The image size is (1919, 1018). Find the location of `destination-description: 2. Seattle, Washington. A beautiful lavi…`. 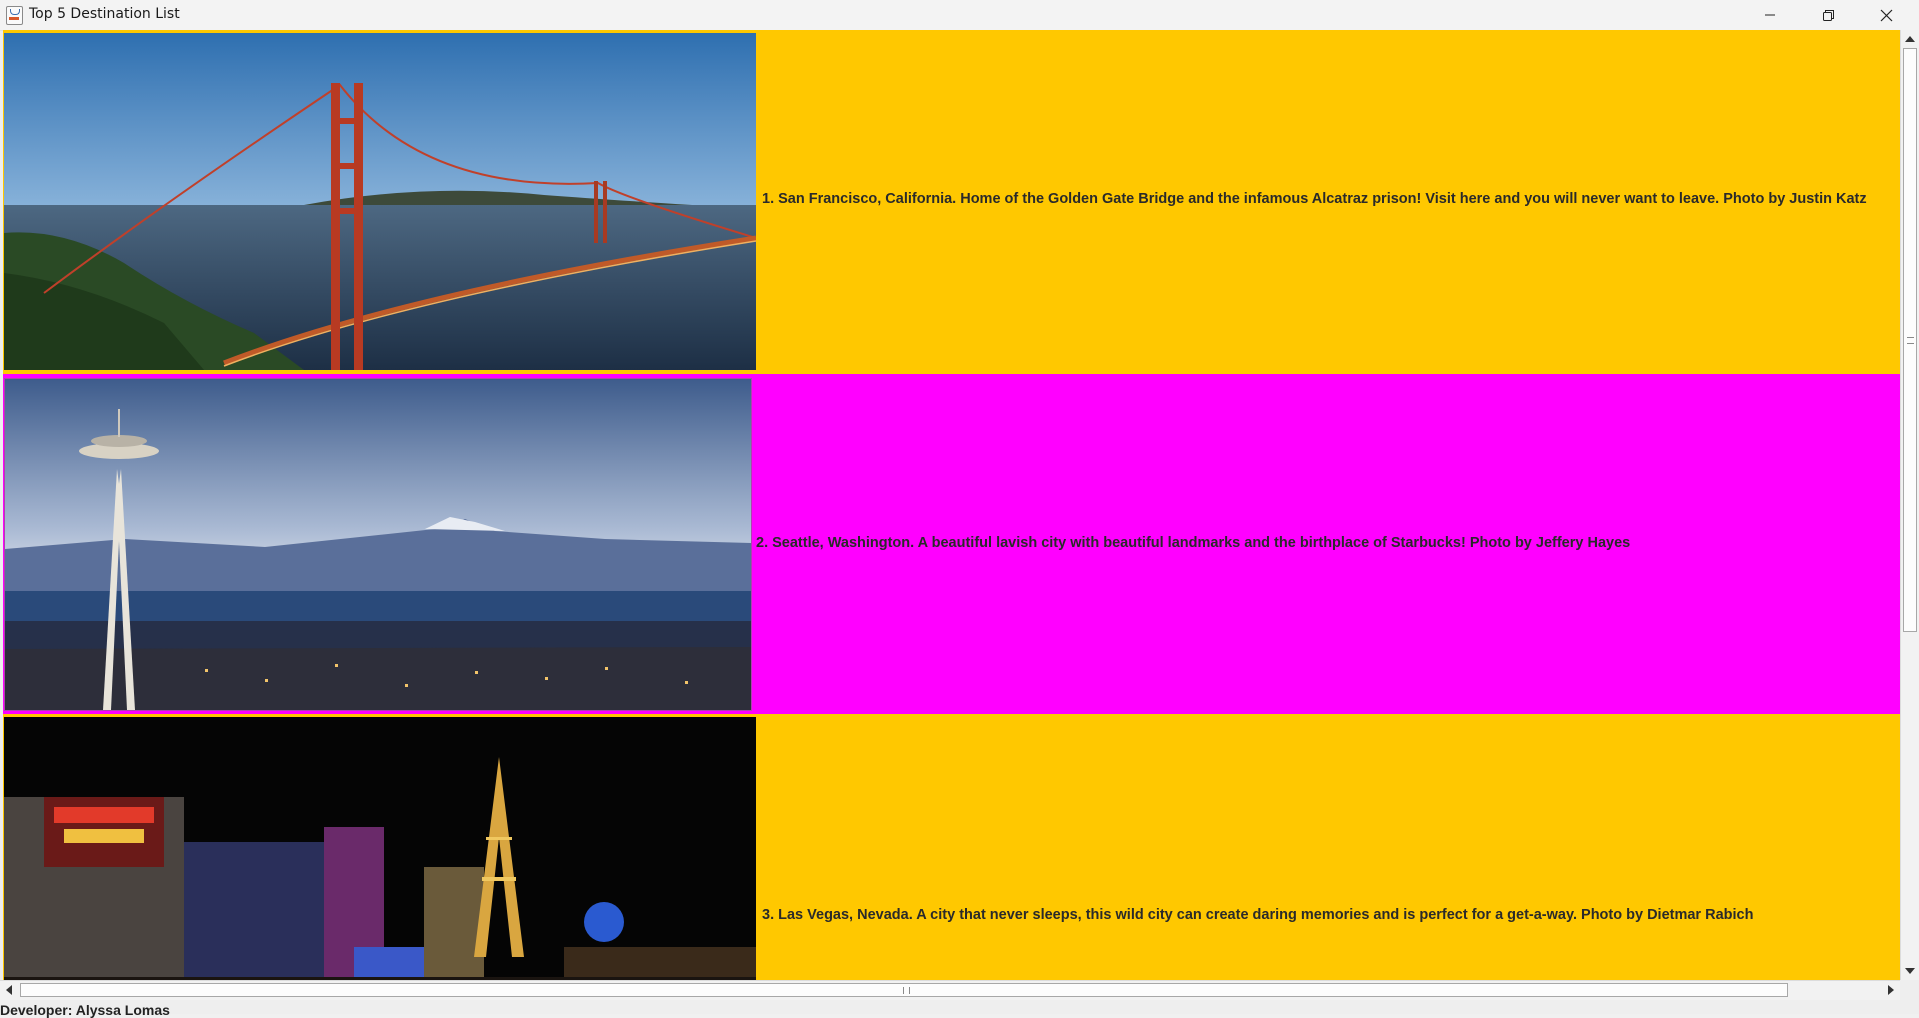

destination-description: 2. Seattle, Washington. A beautiful lavi… is located at coordinates (1193, 543).